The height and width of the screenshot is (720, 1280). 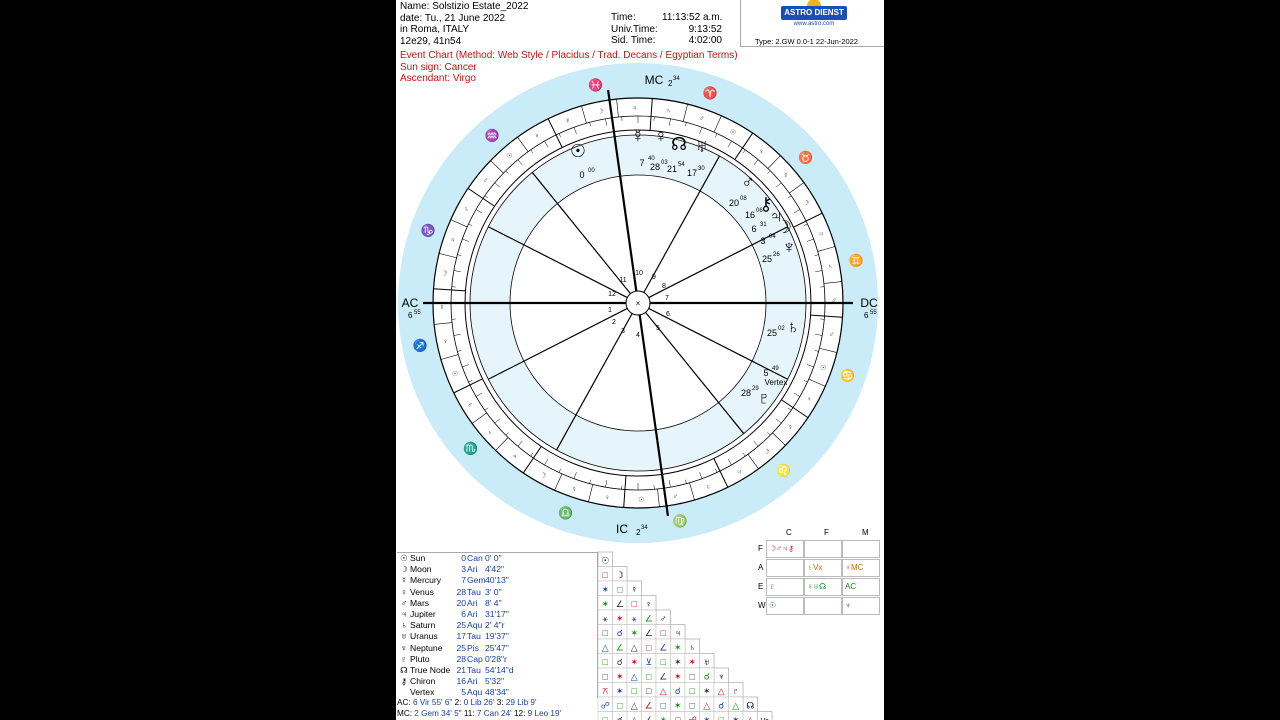 What do you see at coordinates (404, 558) in the screenshot?
I see `planet-icon: ☉` at bounding box center [404, 558].